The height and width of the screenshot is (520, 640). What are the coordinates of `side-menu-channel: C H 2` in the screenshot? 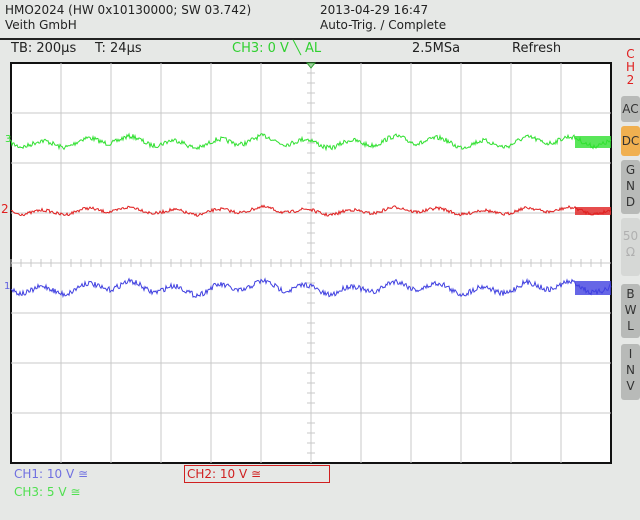 It's located at (630, 67).